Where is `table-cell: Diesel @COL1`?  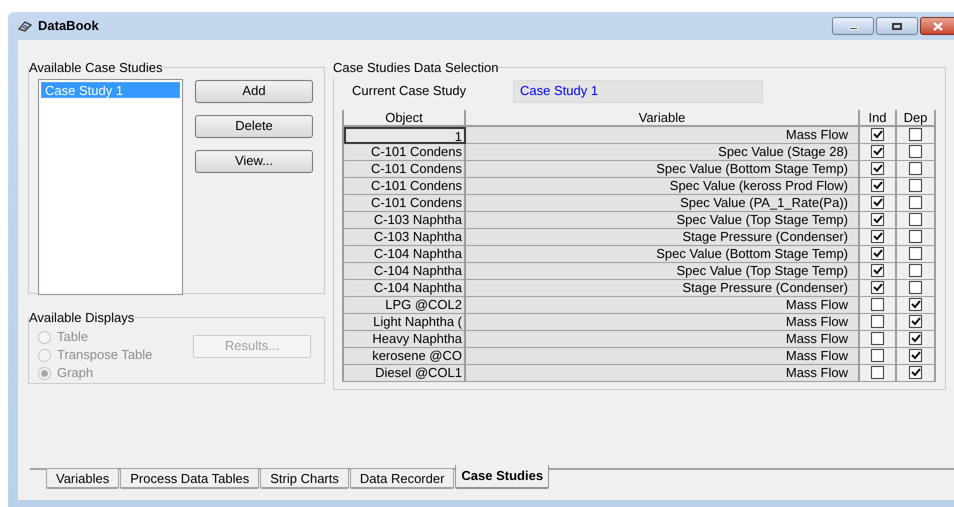 table-cell: Diesel @COL1 is located at coordinates (405, 373).